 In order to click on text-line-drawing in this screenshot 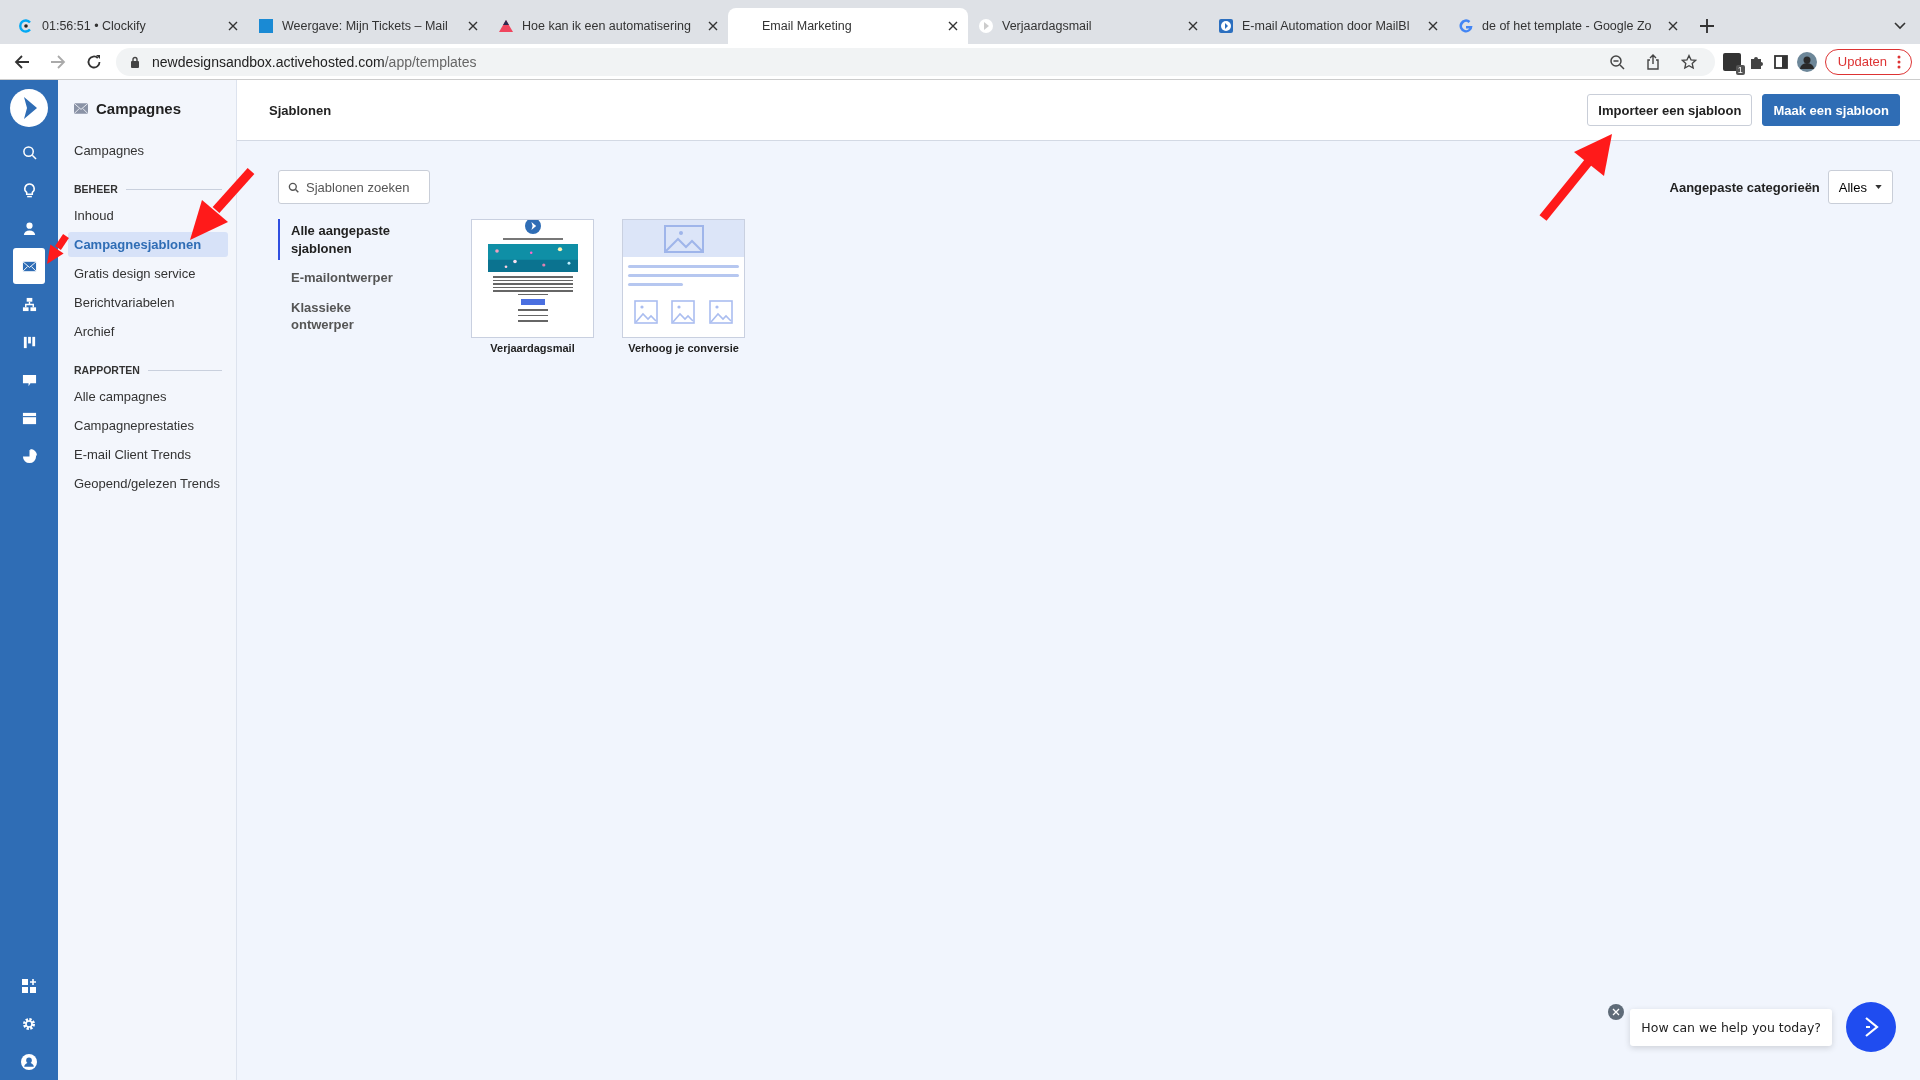, I will do `click(532, 239)`.